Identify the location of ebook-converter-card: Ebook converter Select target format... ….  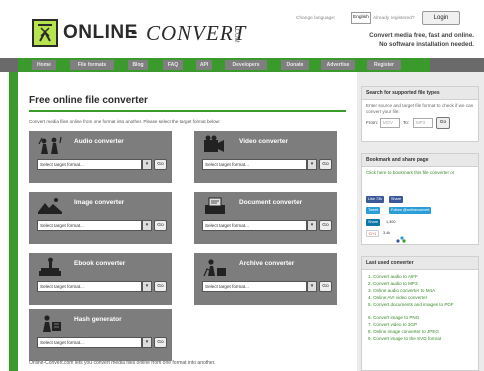
(100, 279).